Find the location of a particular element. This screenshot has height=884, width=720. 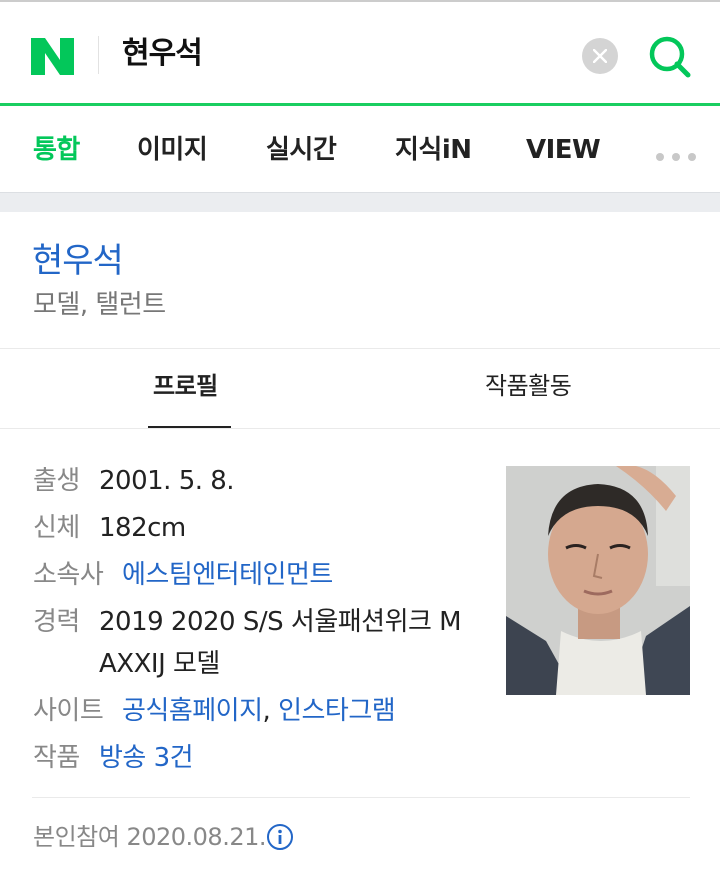

self-participation-date: 본인참여 2020.08.21. is located at coordinates (150, 837).